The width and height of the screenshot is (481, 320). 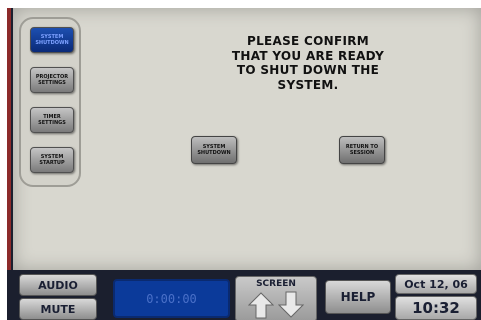 I want to click on help-button: HELP, so click(x=358, y=297).